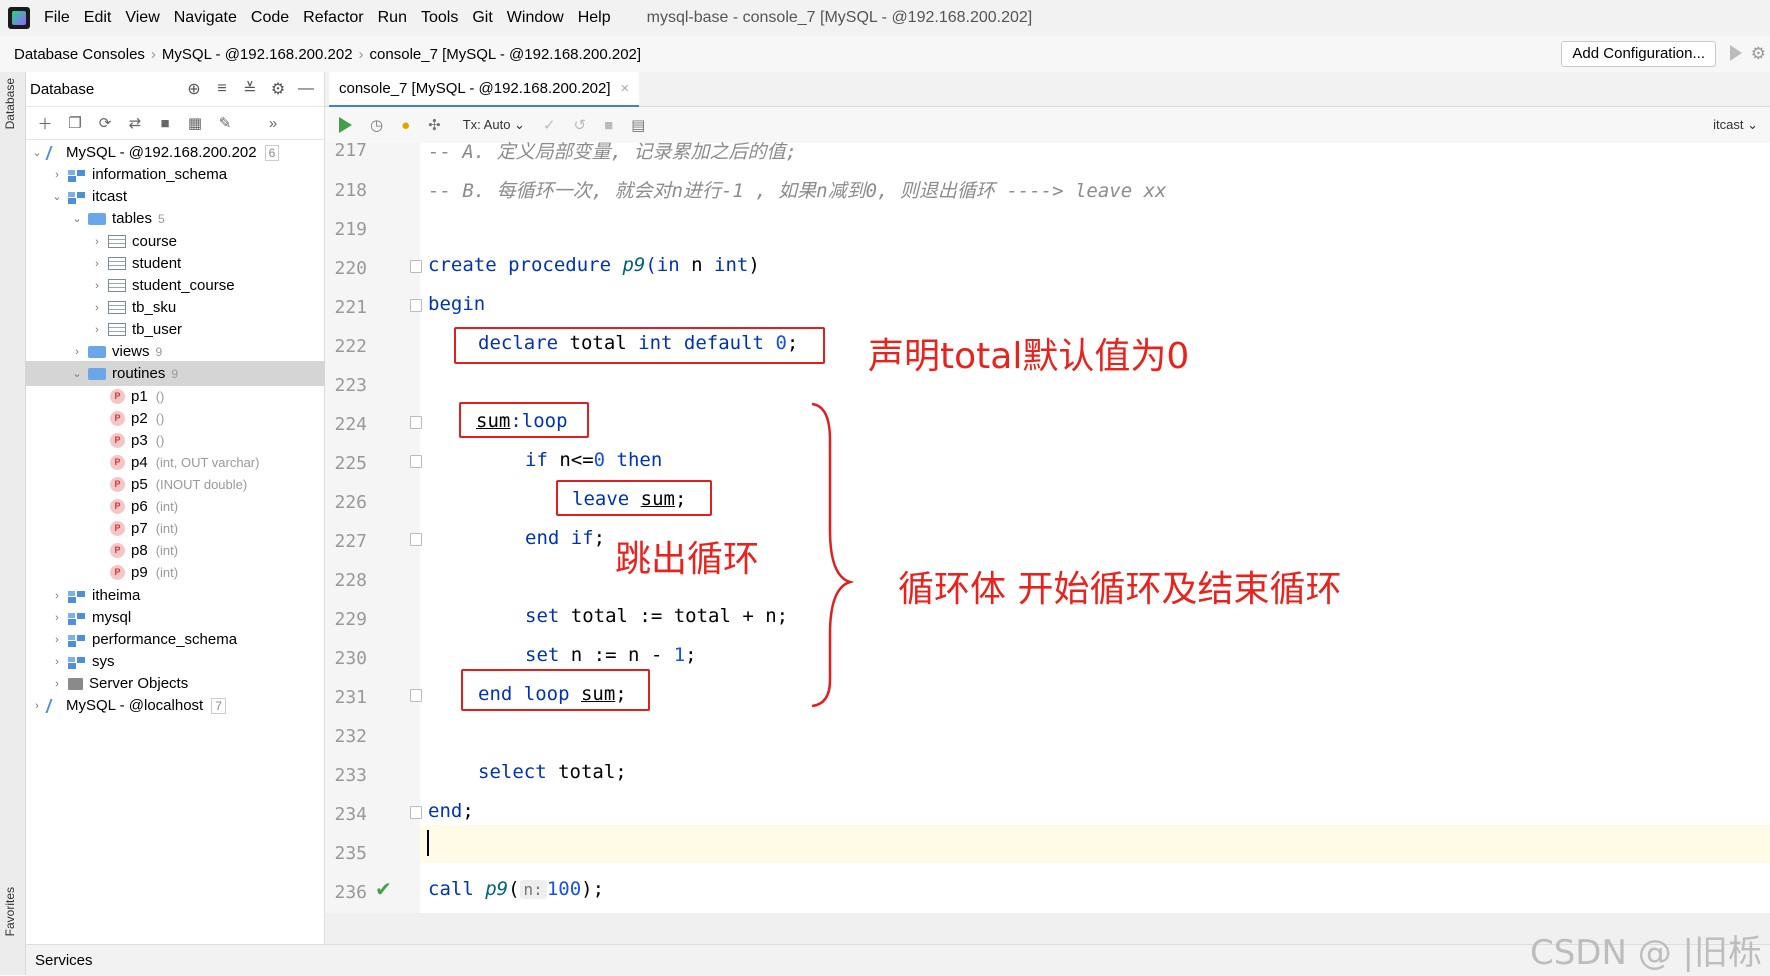 The width and height of the screenshot is (1770, 976). Describe the element at coordinates (350, 307) in the screenshot. I see `line-number: 221` at that location.